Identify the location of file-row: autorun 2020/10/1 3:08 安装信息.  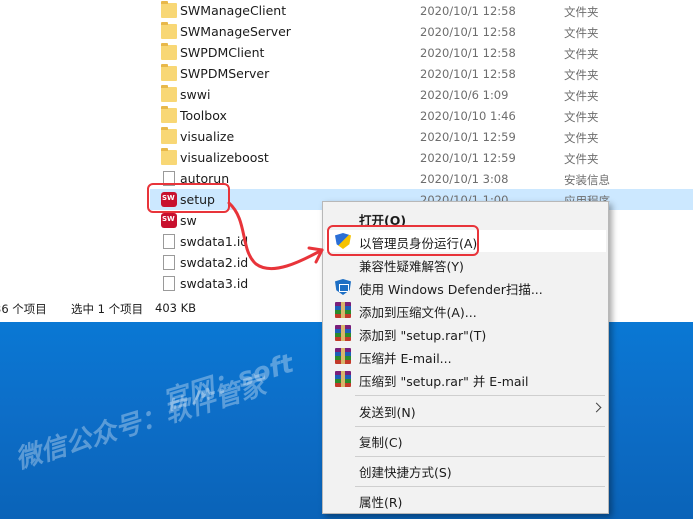
(421, 178).